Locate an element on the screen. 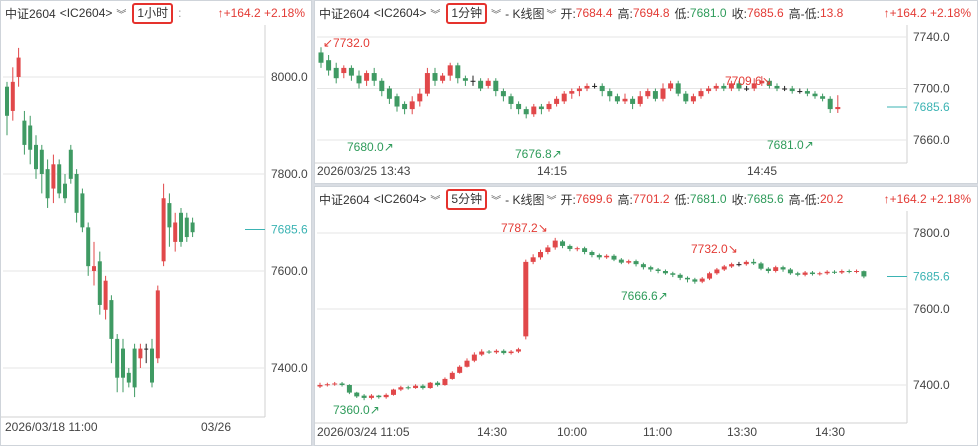  price-annotation: 7709.6↘ is located at coordinates (748, 81).